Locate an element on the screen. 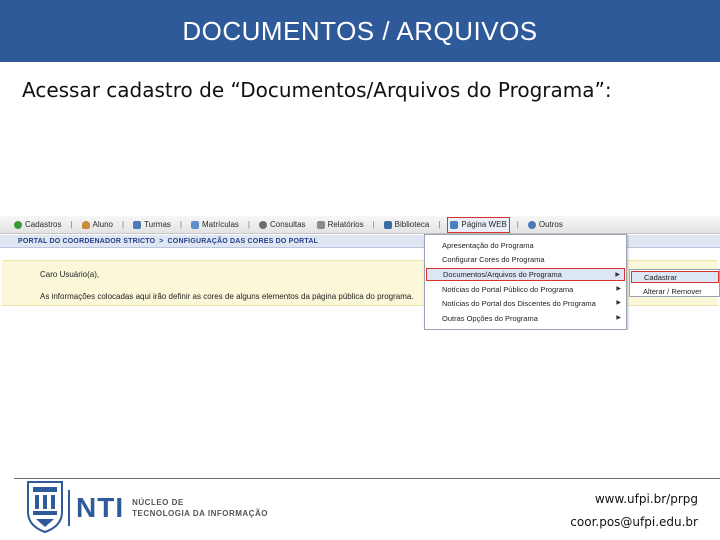 The image size is (720, 540). menu-cadastros: Cadastros is located at coordinates (37, 225).